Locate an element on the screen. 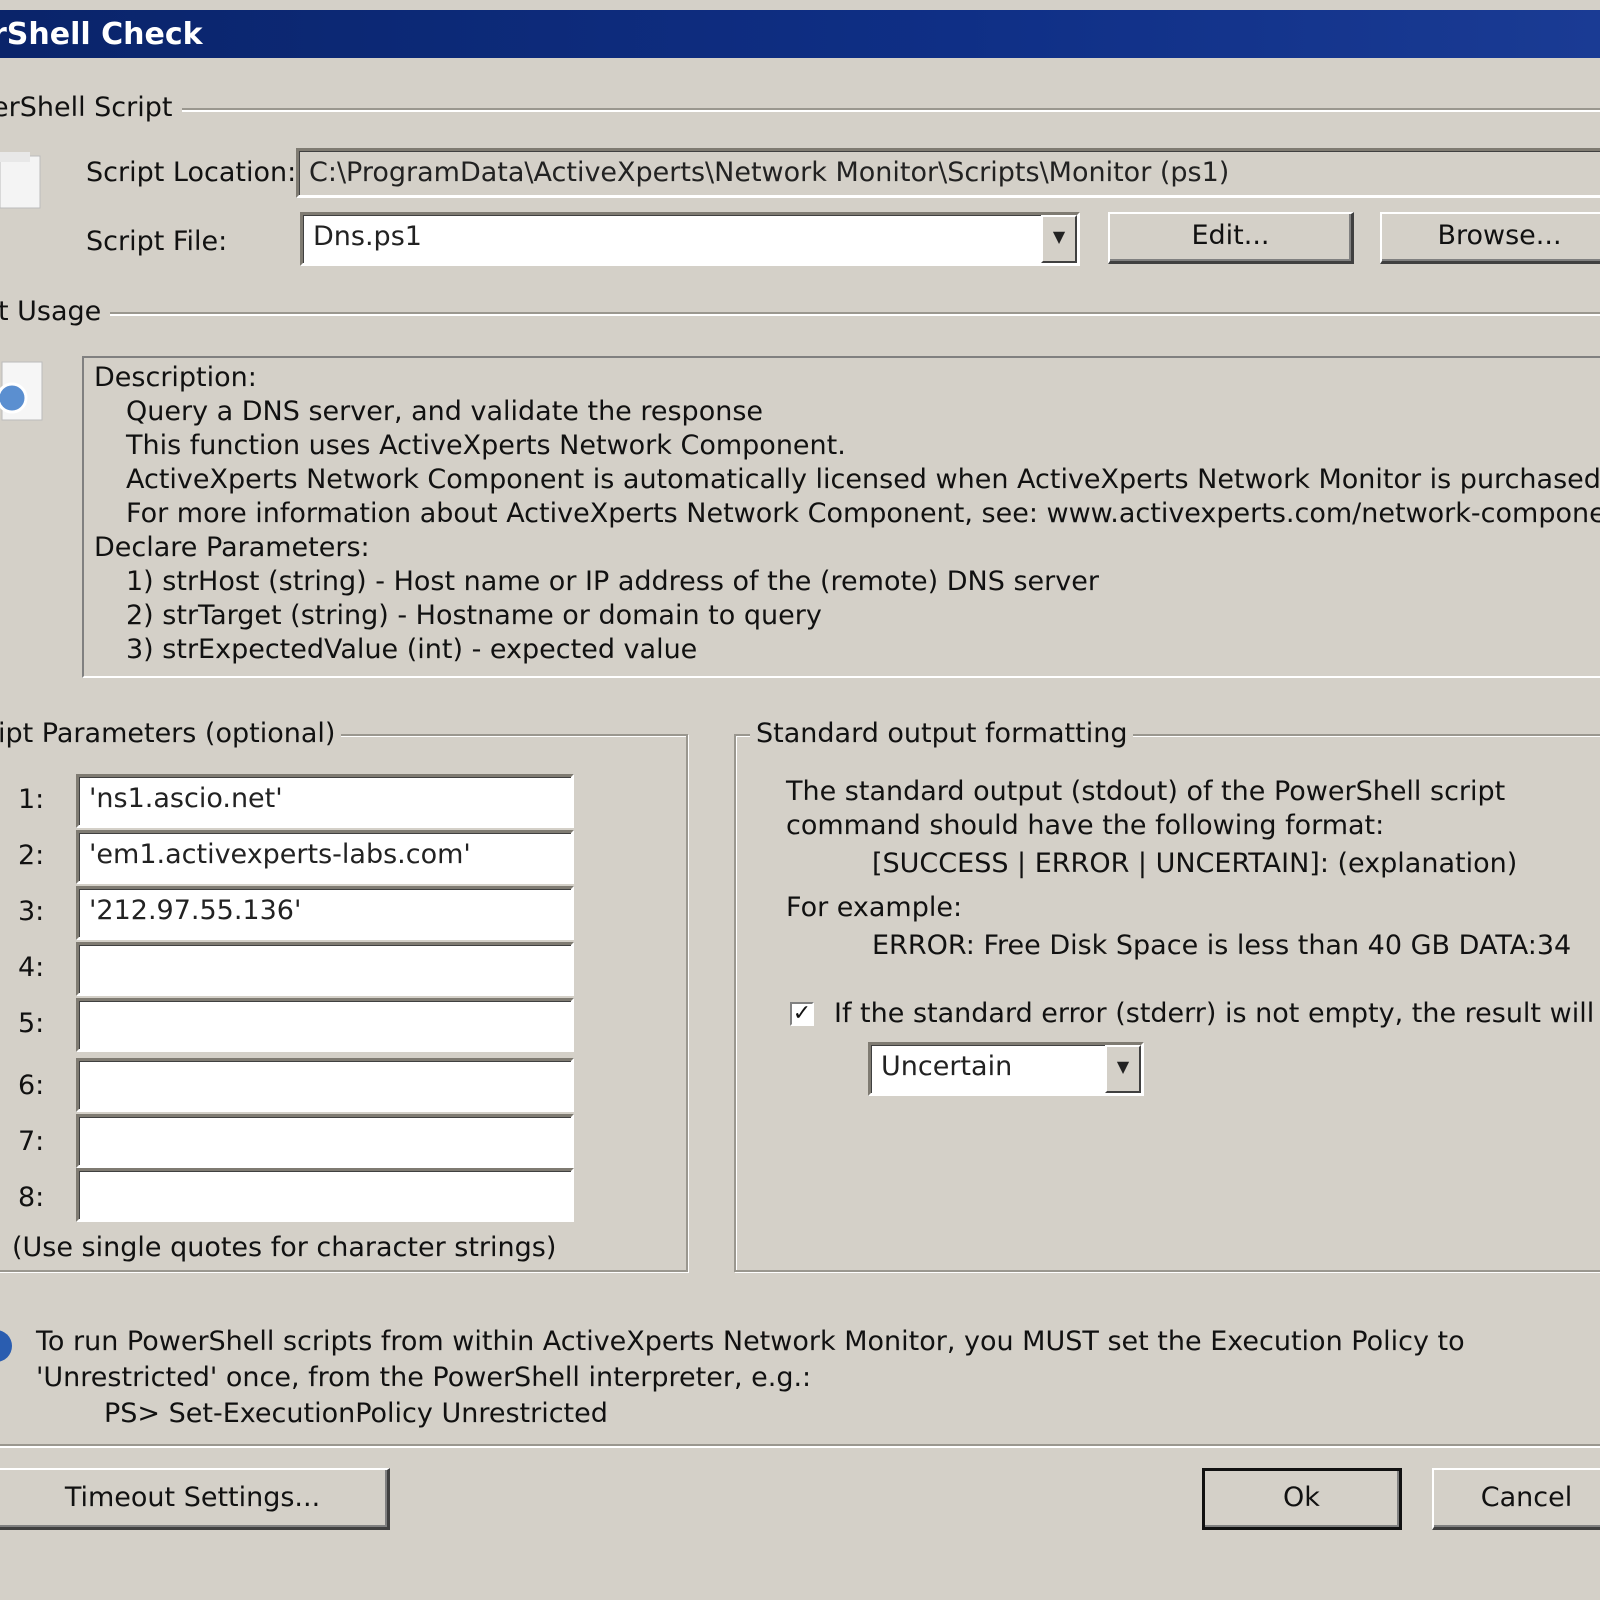  info-line: PS> Set-ExecutionPolicy Unrestricted is located at coordinates (356, 1413).